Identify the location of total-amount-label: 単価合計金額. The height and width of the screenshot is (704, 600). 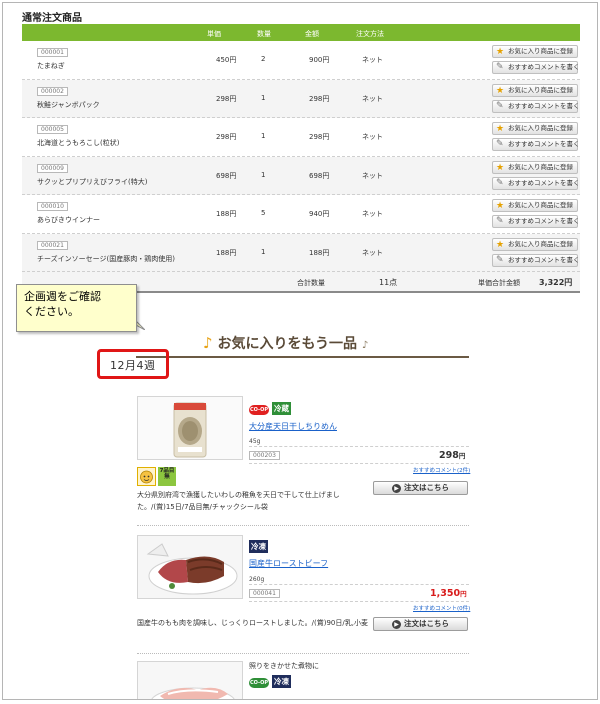
(499, 283).